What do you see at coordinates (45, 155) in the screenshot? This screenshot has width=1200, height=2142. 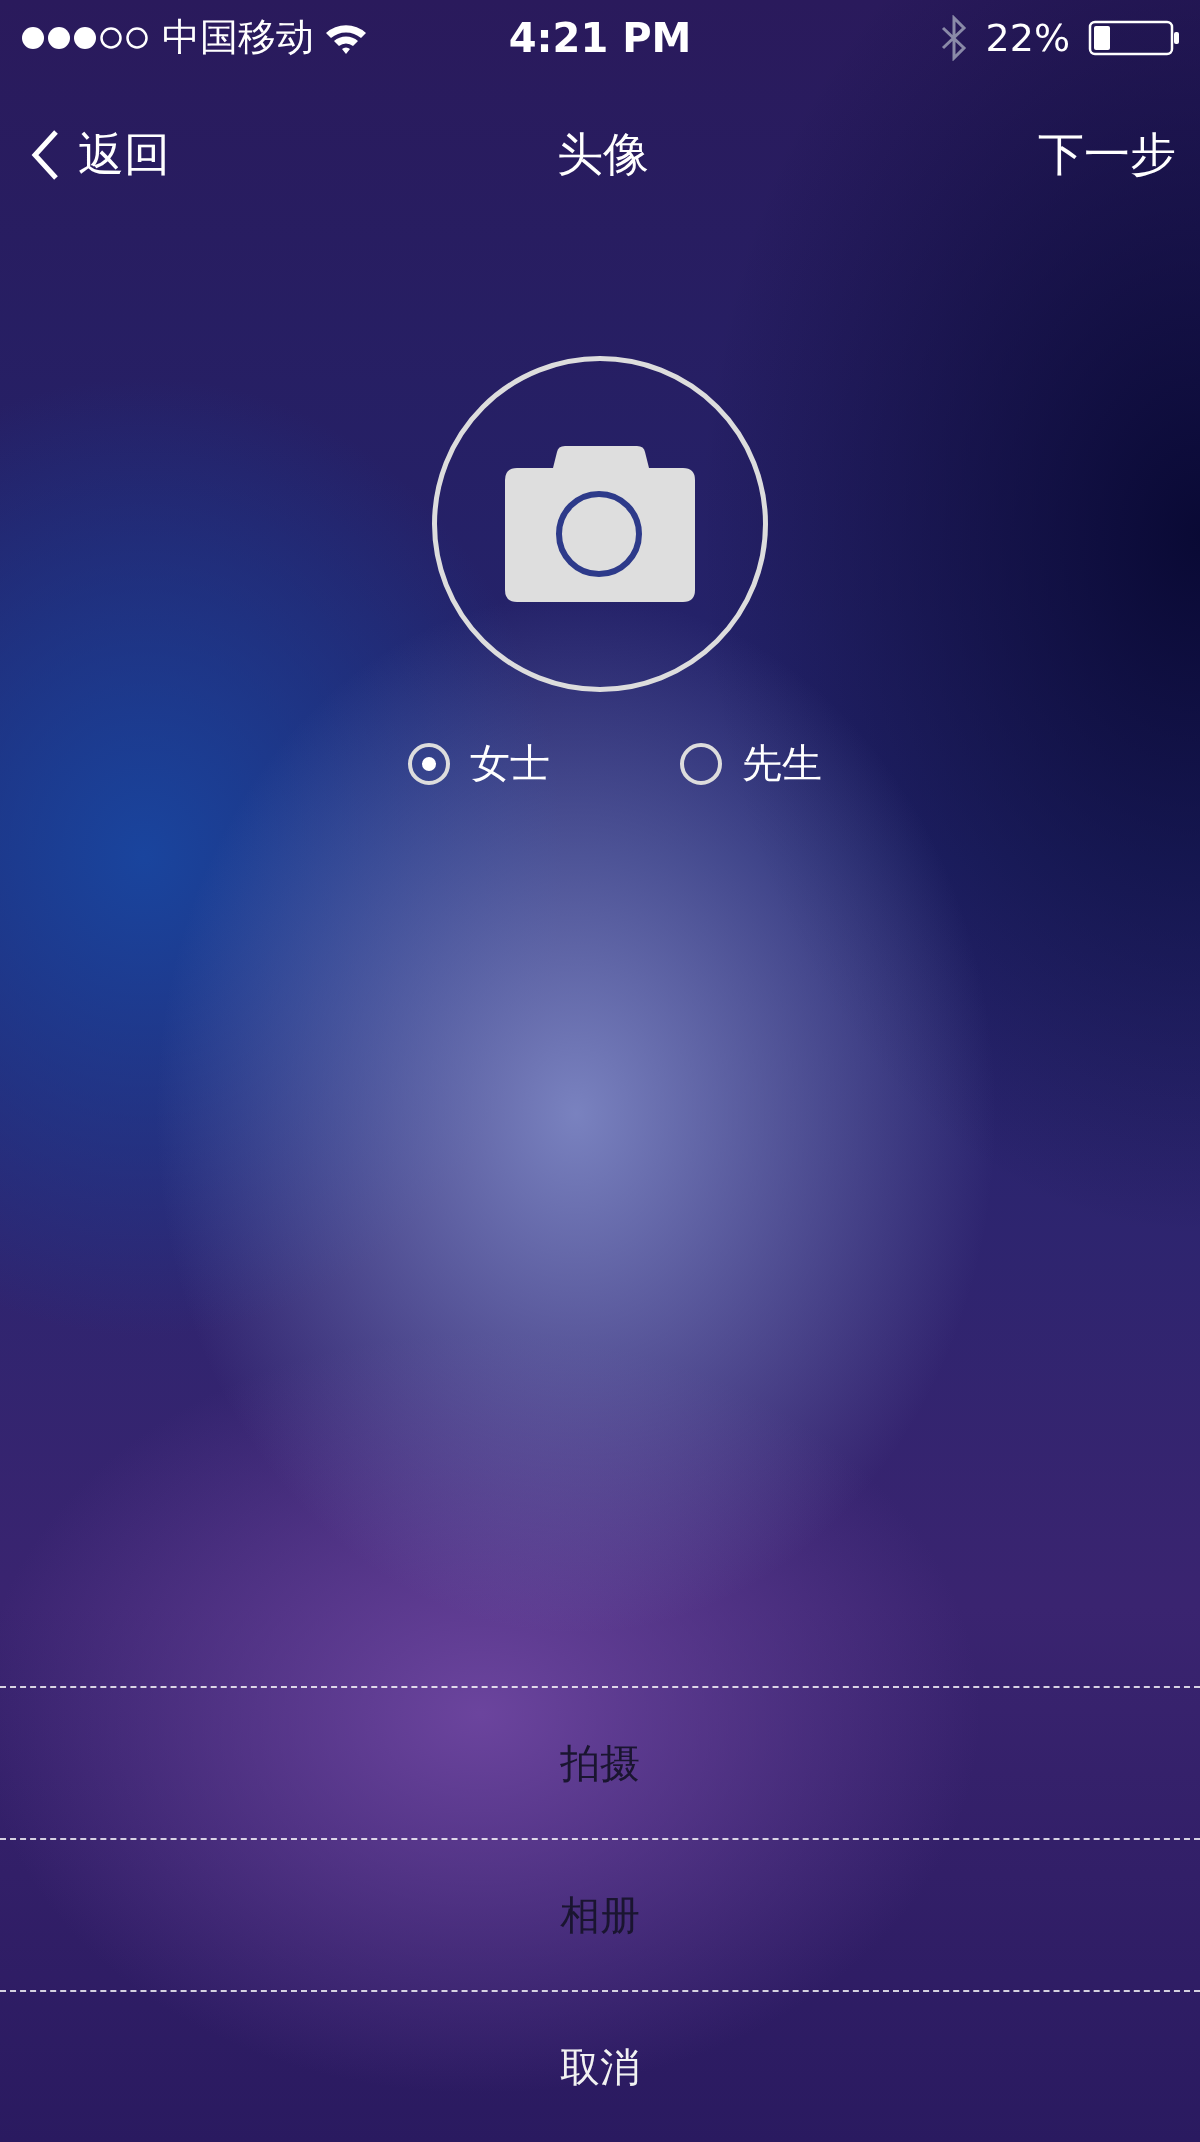 I see `back-chevron-icon` at bounding box center [45, 155].